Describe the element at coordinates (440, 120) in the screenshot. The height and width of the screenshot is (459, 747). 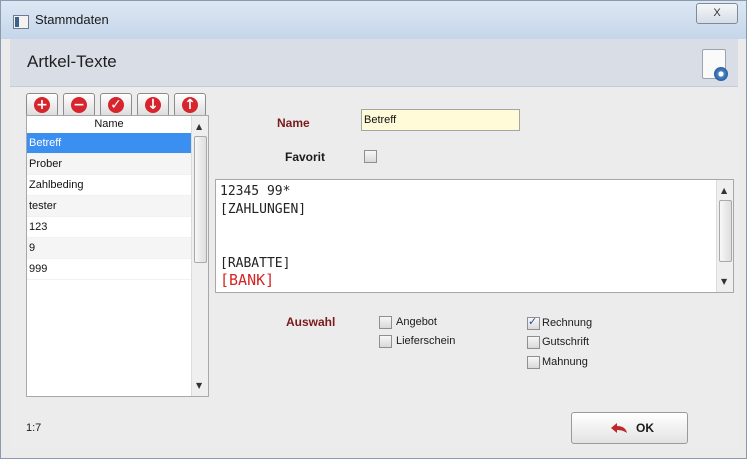
I see `name-field: Betreff` at that location.